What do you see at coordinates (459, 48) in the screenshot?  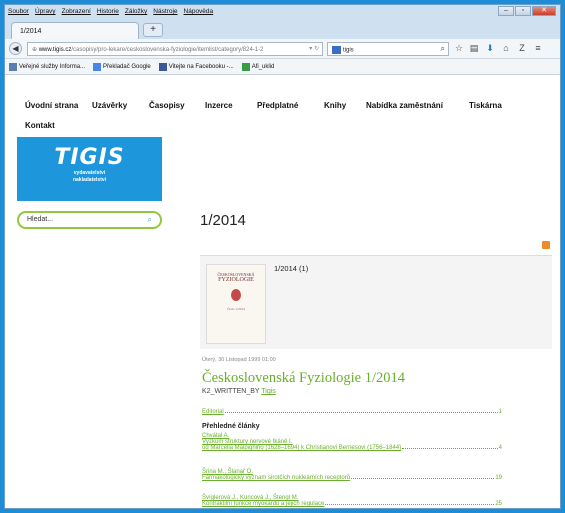 I see `star-icon: ☆` at bounding box center [459, 48].